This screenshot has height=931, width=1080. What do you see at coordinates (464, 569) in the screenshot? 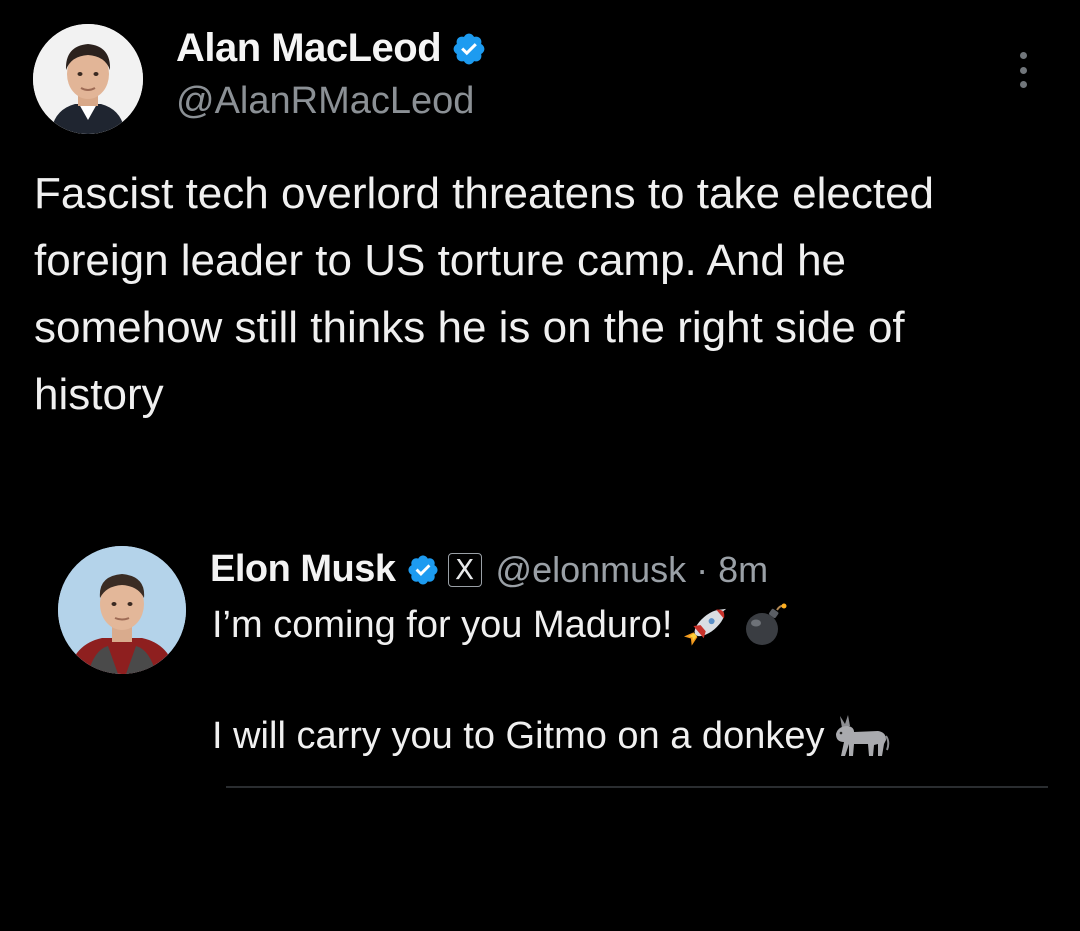
I see `x-affiliate-badge-icon: X` at bounding box center [464, 569].